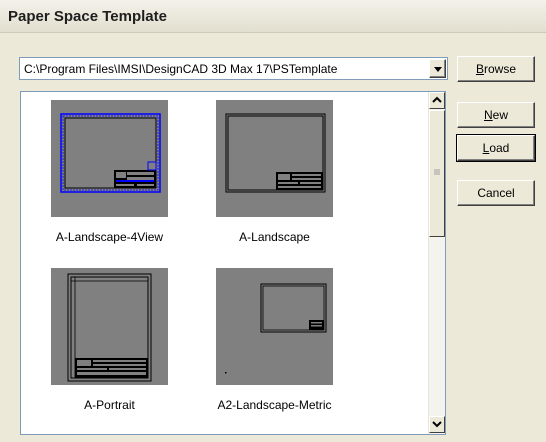 This screenshot has height=442, width=546. Describe the element at coordinates (496, 69) in the screenshot. I see `browse-button: Browse` at that location.